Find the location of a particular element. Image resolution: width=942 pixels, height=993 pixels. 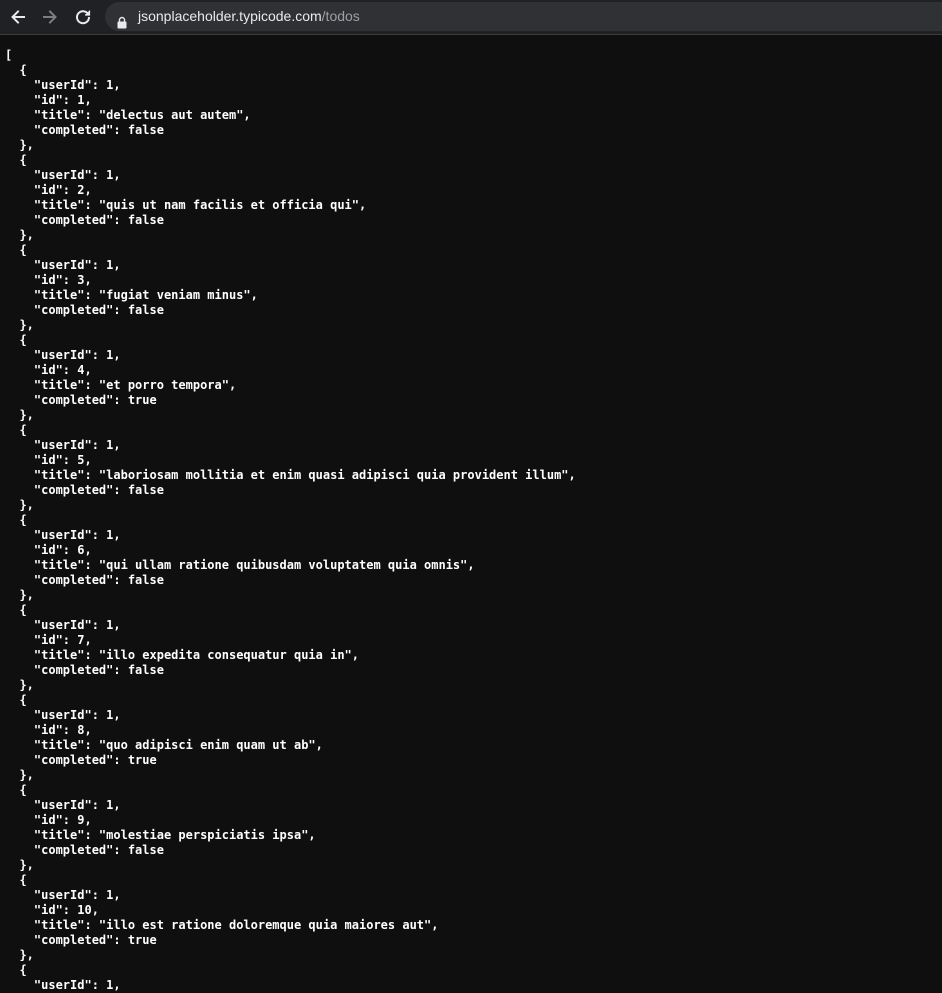

reload-button is located at coordinates (83, 17).